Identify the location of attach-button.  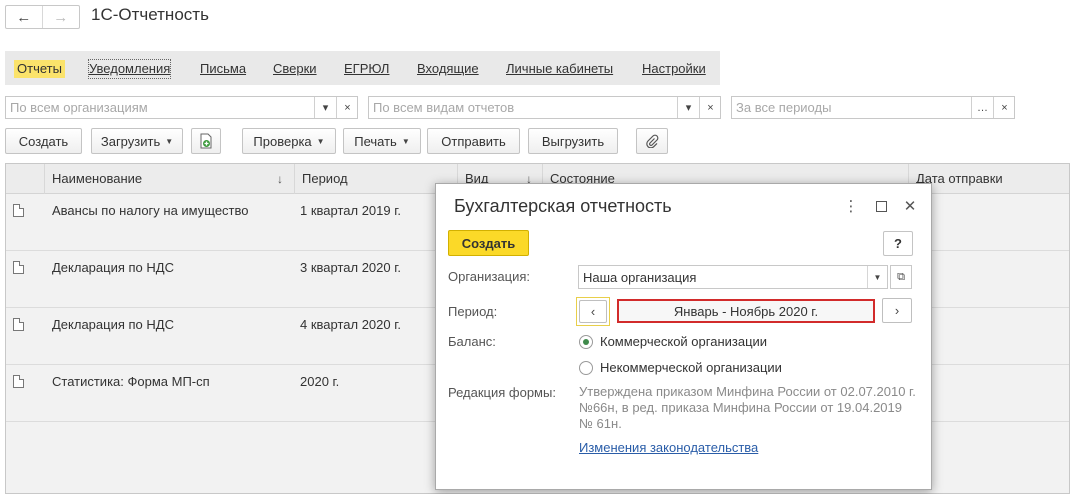
(652, 141).